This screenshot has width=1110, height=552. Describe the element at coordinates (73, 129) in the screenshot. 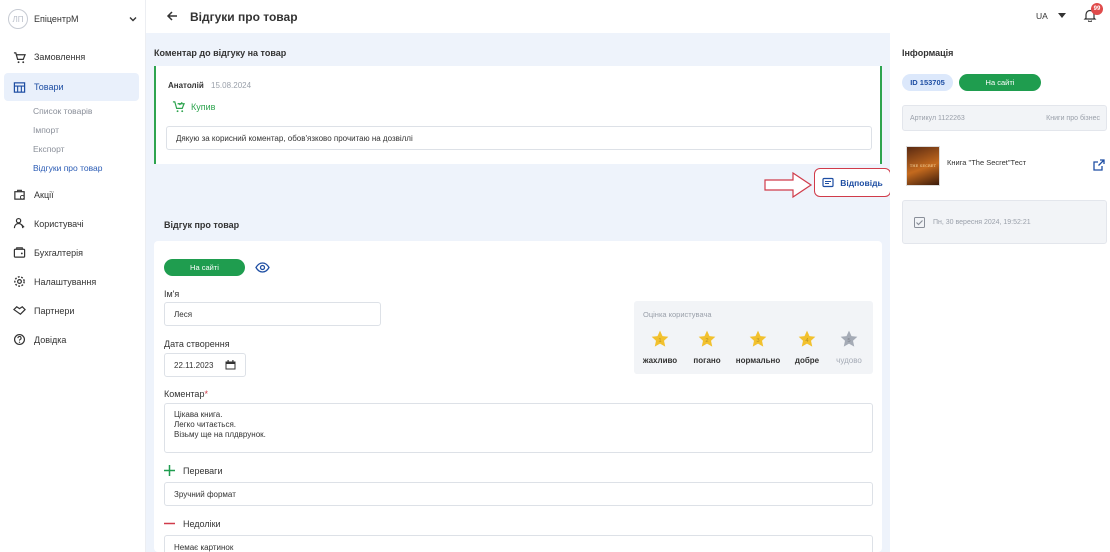

I see `subnav-import: Імпорт` at that location.